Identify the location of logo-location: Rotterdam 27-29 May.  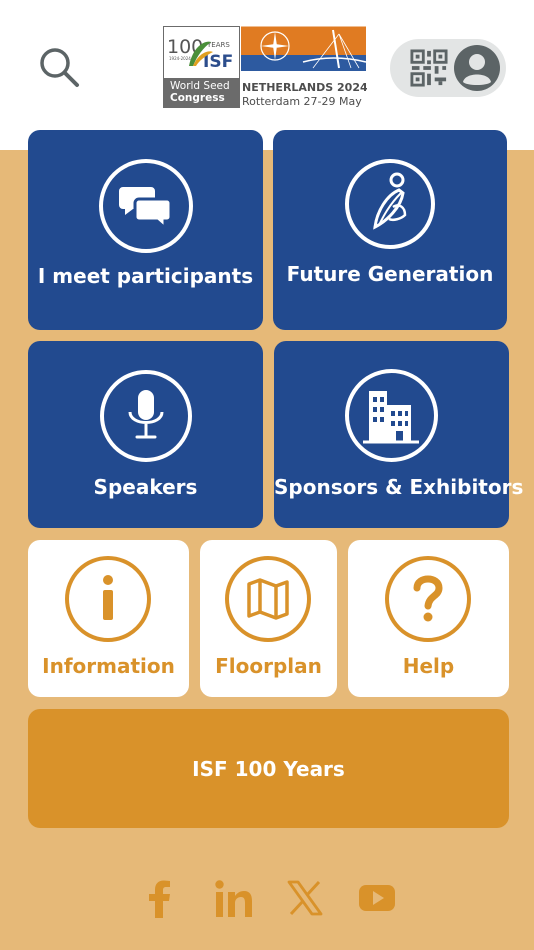
(302, 101).